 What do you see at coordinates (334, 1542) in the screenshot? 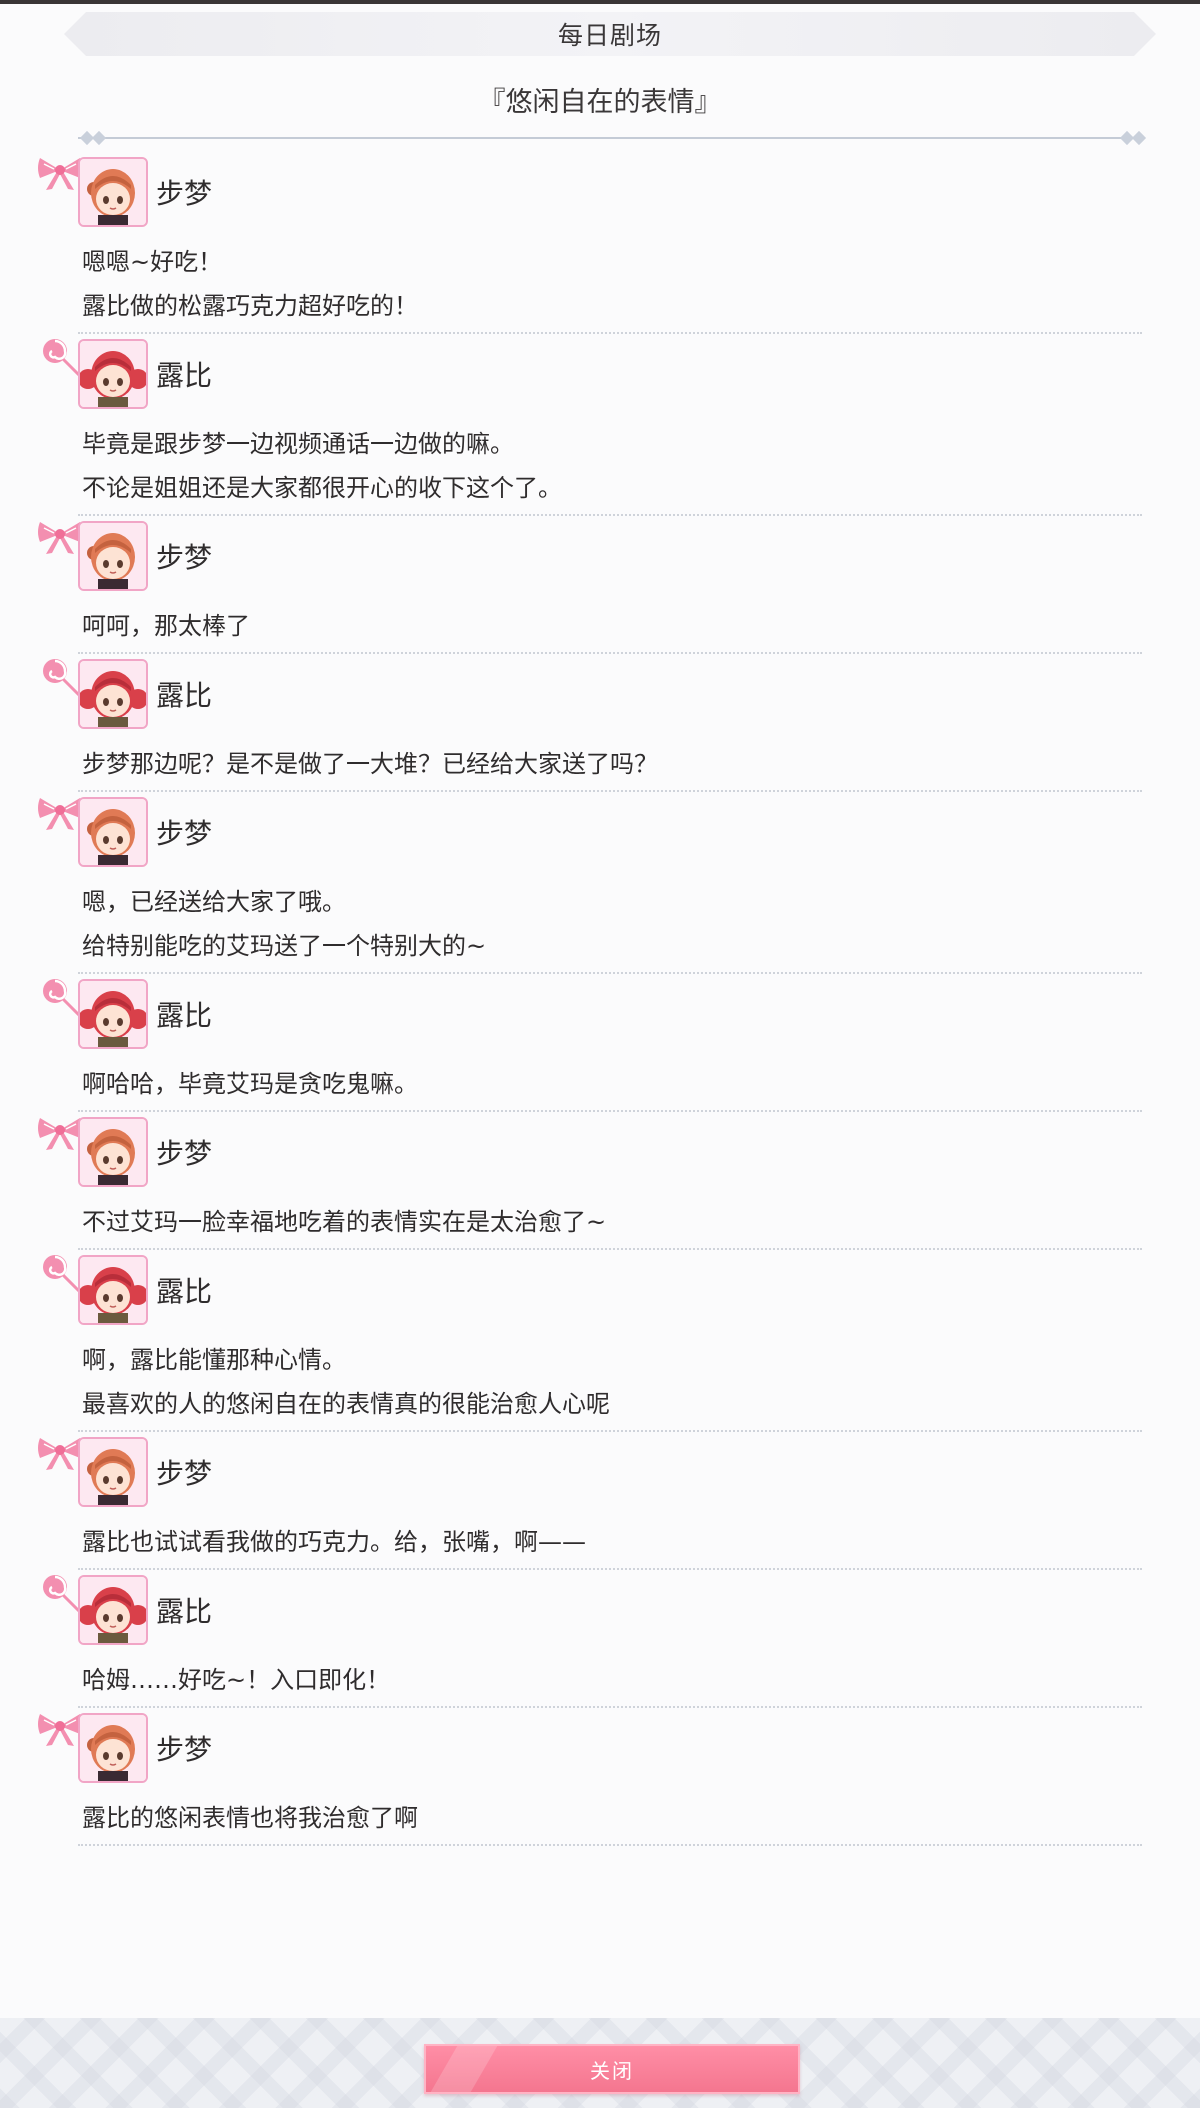
I see `dialogue-line: 露比也试试看我做的巧克力。给，张嘴，啊——` at bounding box center [334, 1542].